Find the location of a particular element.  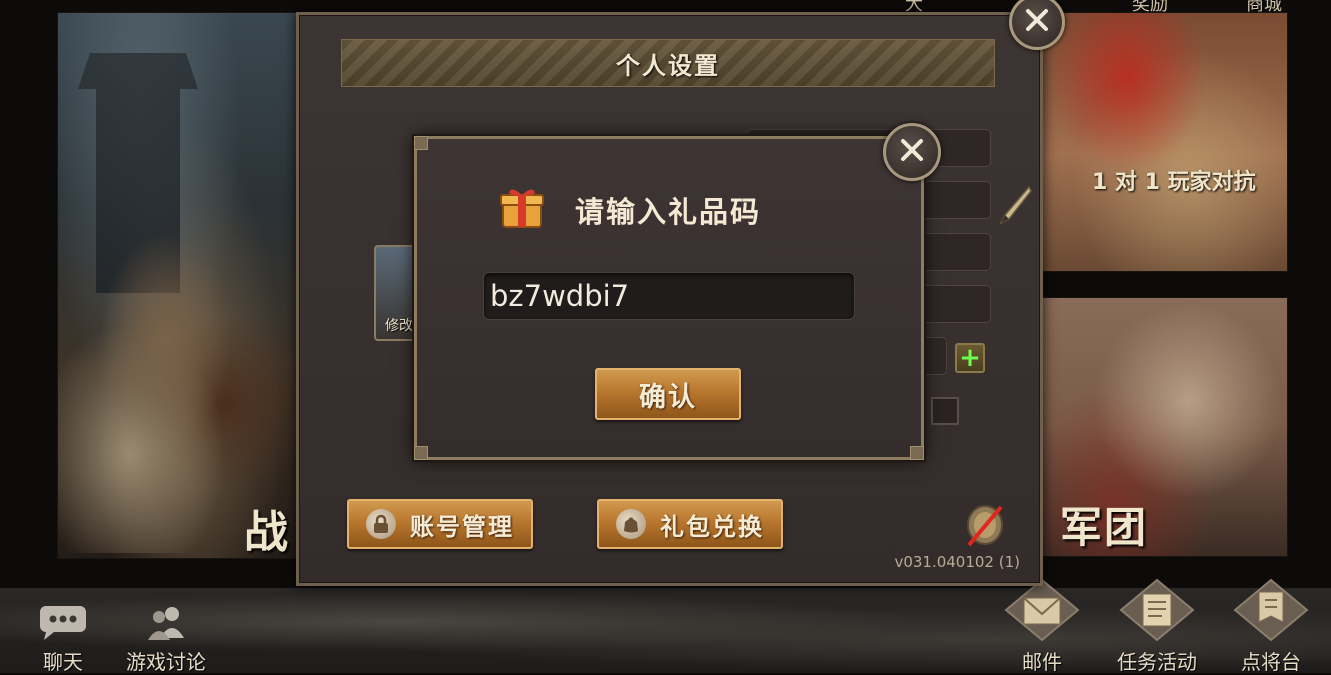

mail-button: 邮件 is located at coordinates (1042, 625).